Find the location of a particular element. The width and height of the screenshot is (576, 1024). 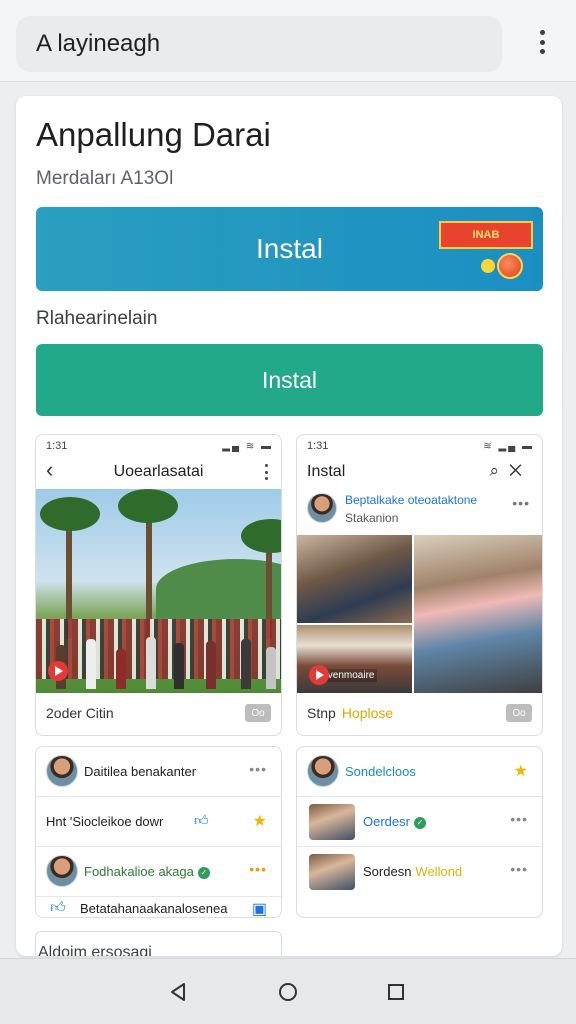

list-item: Daitilea benakanter ••• is located at coordinates (158, 772).